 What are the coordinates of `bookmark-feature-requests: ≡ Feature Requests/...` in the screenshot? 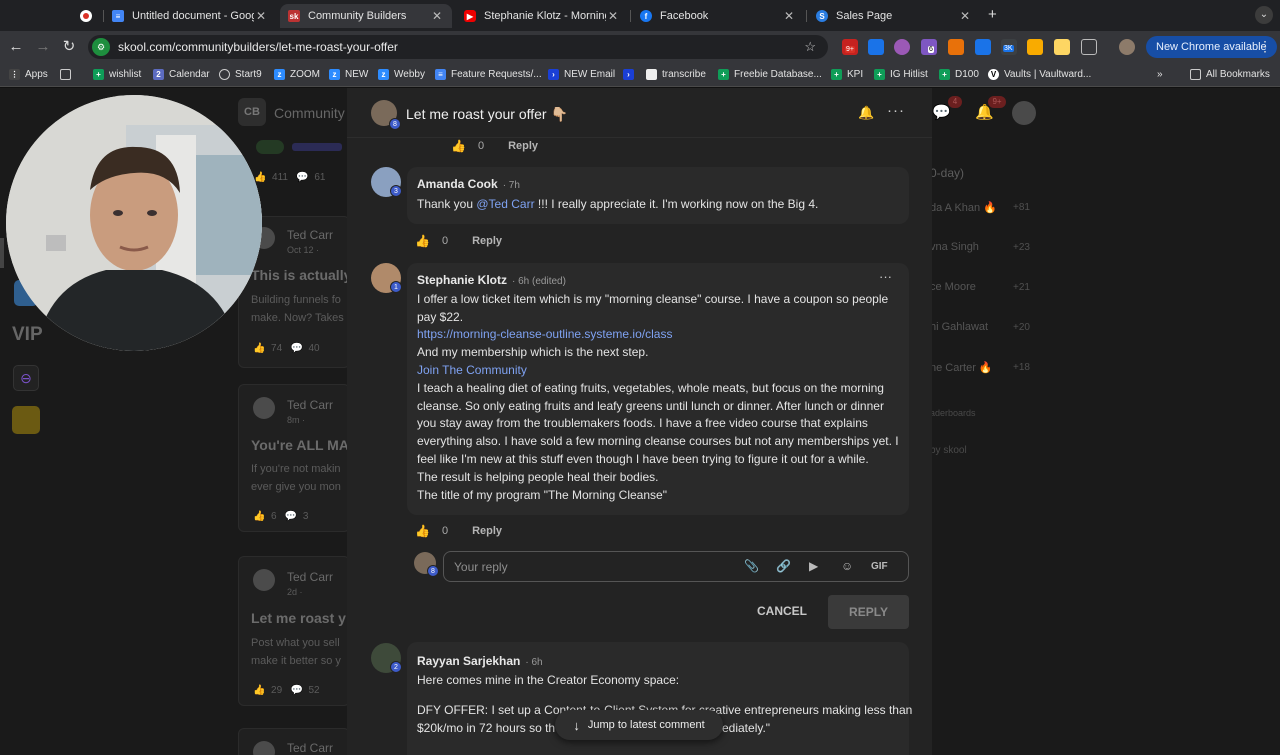 It's located at (488, 74).